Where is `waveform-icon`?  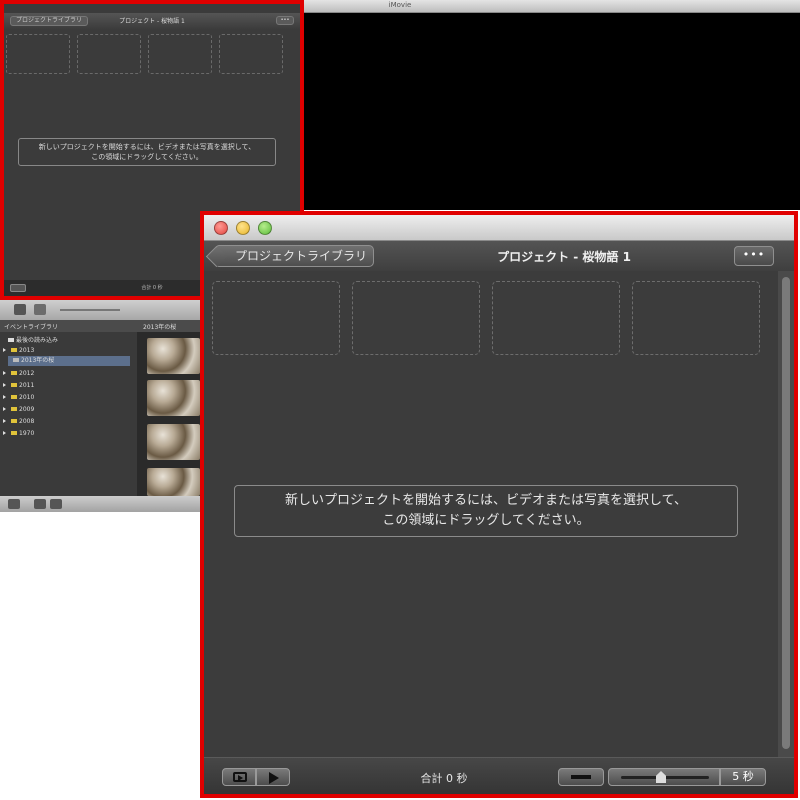
waveform-icon is located at coordinates (581, 777).